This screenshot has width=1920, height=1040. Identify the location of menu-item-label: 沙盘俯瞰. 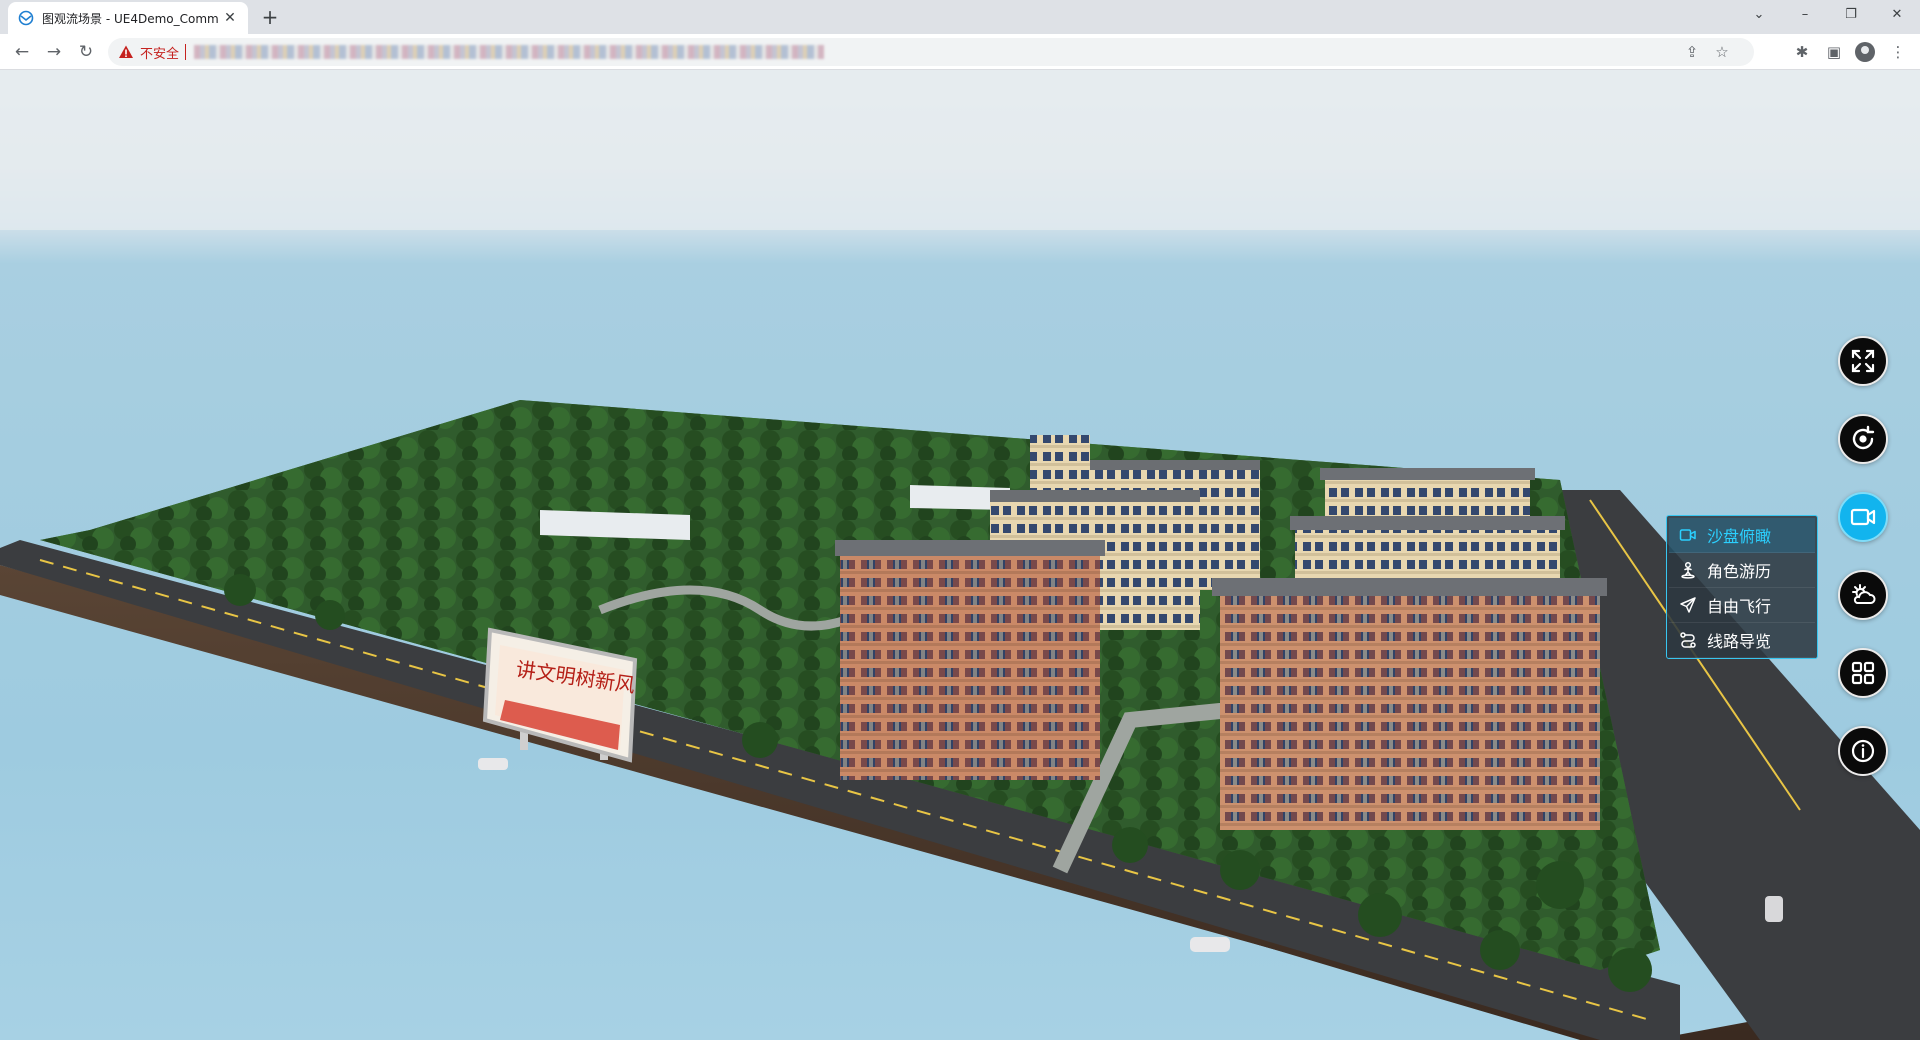
(1739, 536).